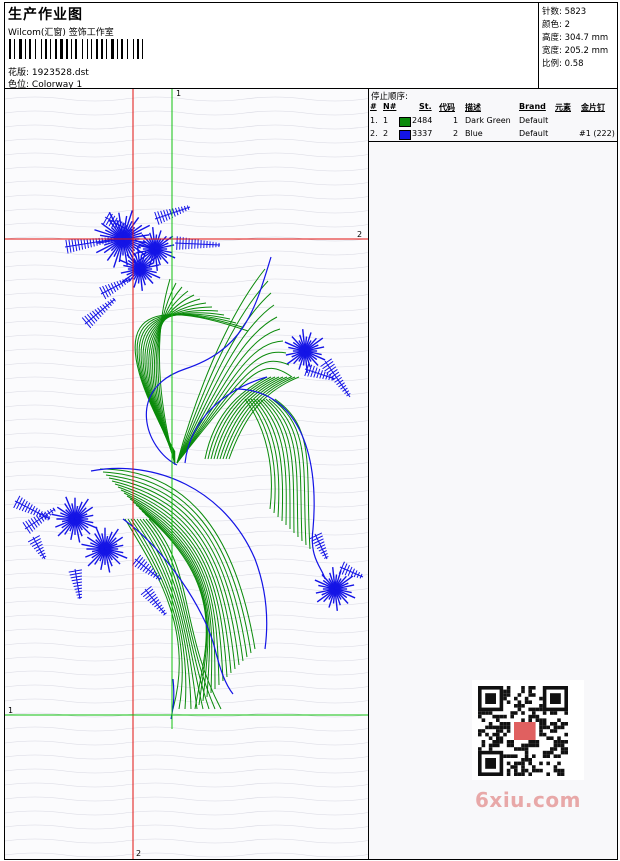 Image resolution: width=620 pixels, height=861 pixels. Describe the element at coordinates (474, 133) in the screenshot. I see `row-description: Blue` at that location.